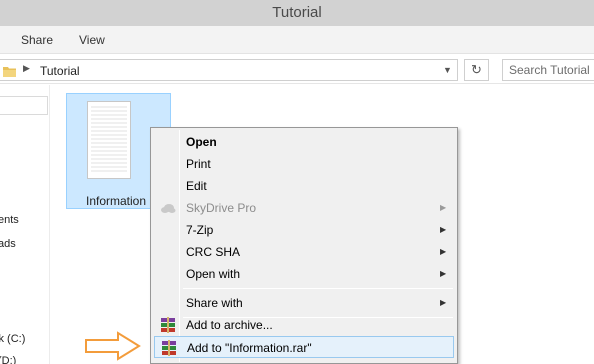 This screenshot has width=594, height=364. What do you see at coordinates (201, 142) in the screenshot?
I see `menu-item-label: Open` at bounding box center [201, 142].